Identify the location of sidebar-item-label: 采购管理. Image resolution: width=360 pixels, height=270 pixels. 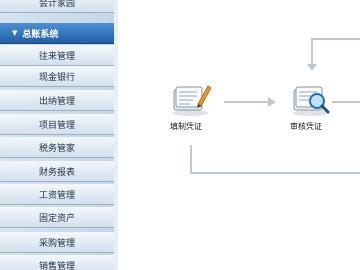
(56, 243).